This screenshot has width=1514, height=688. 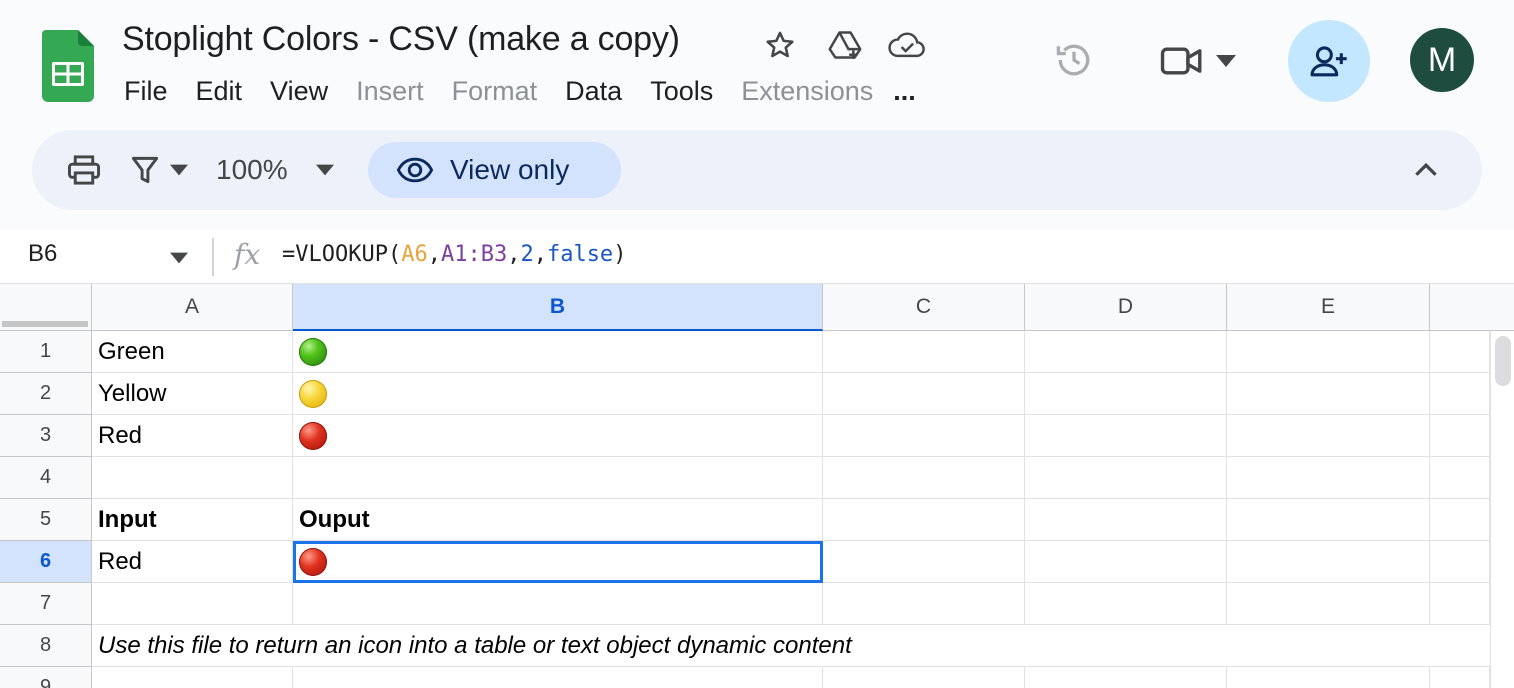 What do you see at coordinates (1205, 61) in the screenshot?
I see `meet-button` at bounding box center [1205, 61].